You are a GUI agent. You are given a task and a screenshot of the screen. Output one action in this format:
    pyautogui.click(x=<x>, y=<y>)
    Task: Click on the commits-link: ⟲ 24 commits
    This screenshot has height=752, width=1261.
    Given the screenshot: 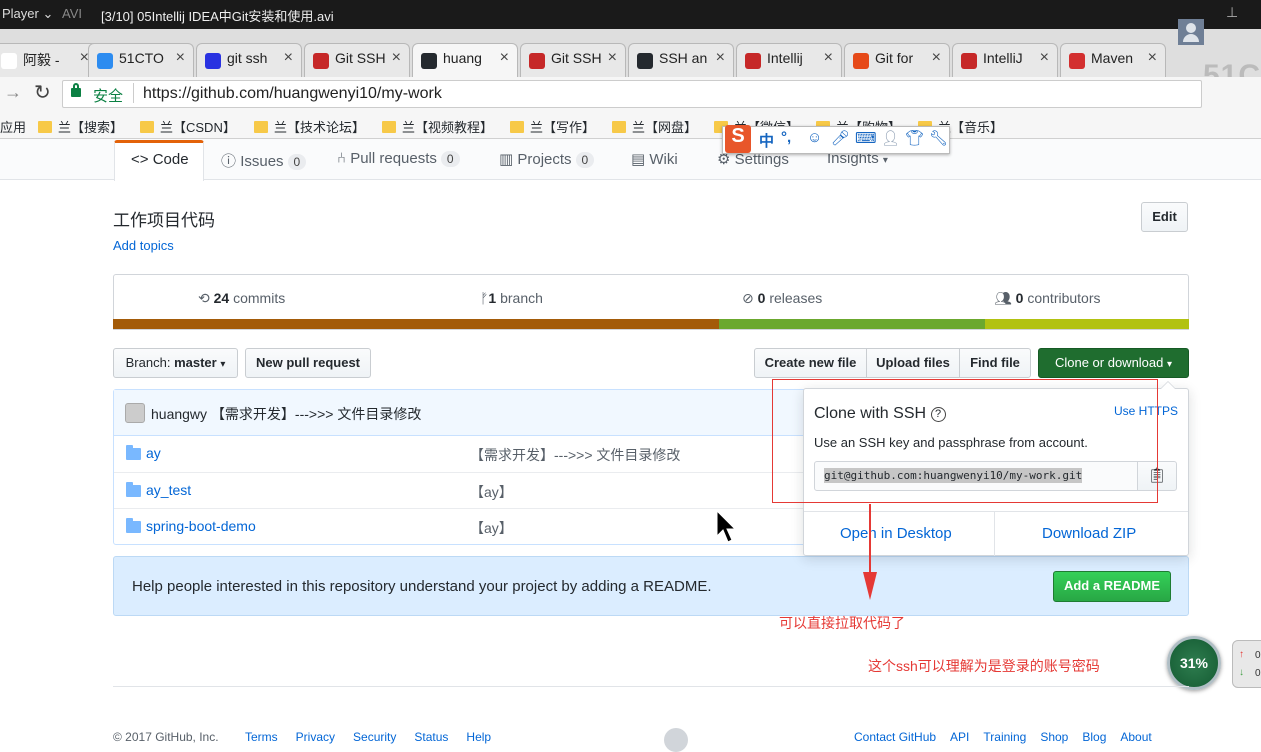 What is the action you would take?
    pyautogui.click(x=241, y=298)
    